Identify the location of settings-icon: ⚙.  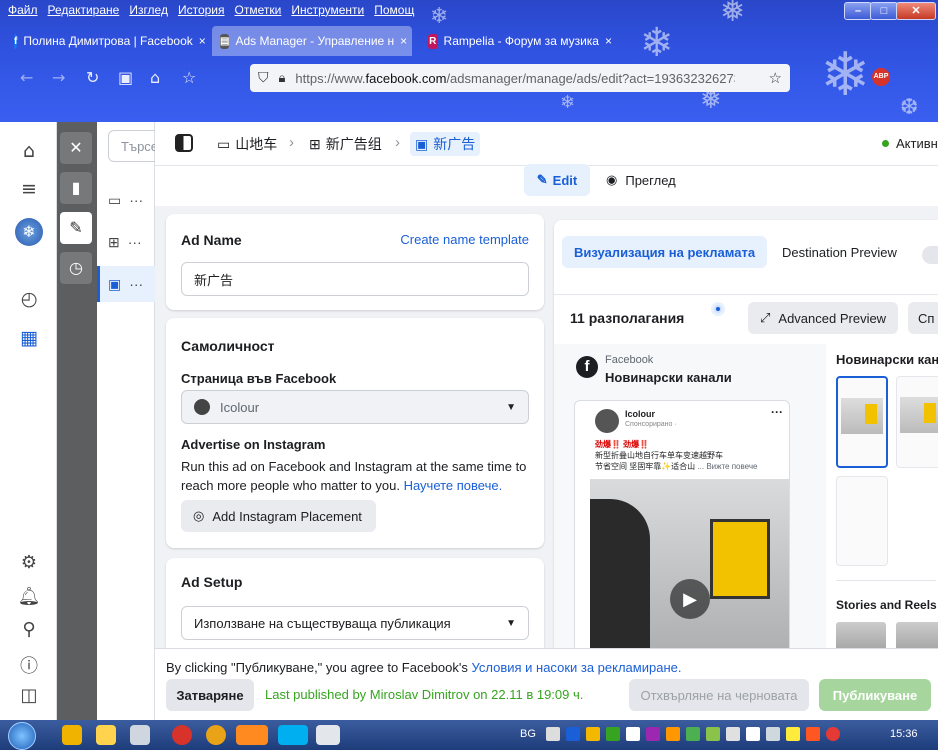
(29, 562).